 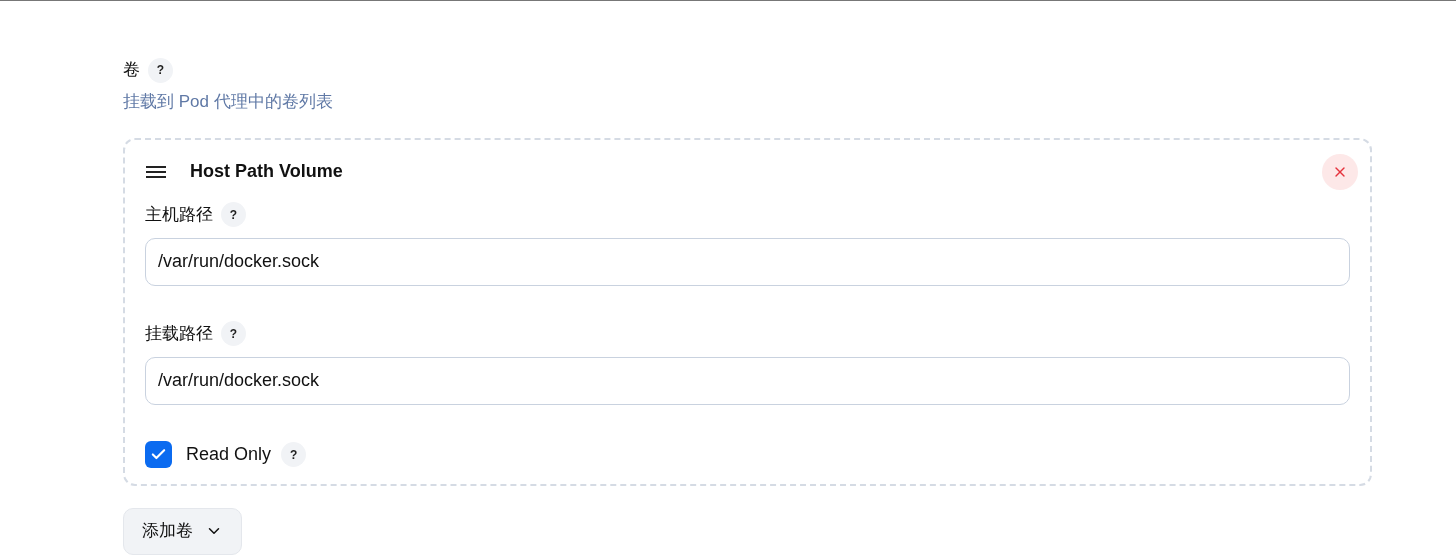 I want to click on section-description: 挂载到 Pod 代理中的卷列表, so click(x=228, y=102).